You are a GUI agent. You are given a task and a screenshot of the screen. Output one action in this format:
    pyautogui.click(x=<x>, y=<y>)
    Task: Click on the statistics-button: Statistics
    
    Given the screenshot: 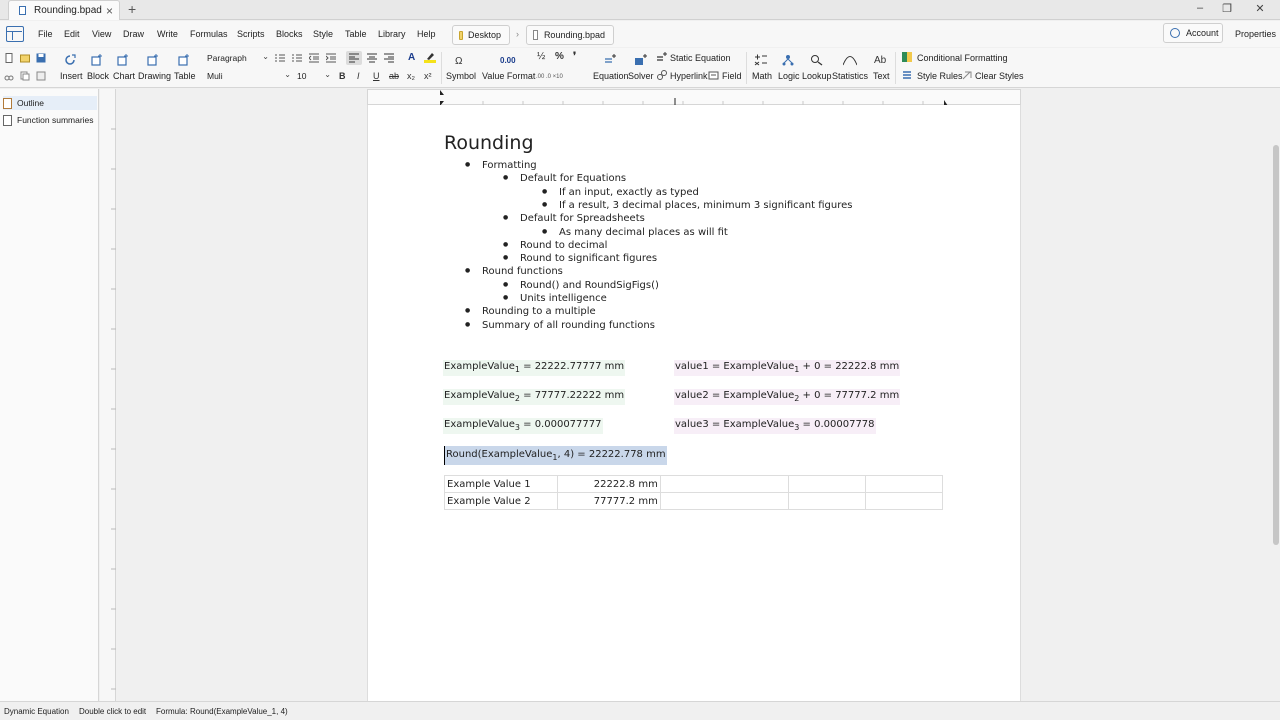 What is the action you would take?
    pyautogui.click(x=850, y=76)
    